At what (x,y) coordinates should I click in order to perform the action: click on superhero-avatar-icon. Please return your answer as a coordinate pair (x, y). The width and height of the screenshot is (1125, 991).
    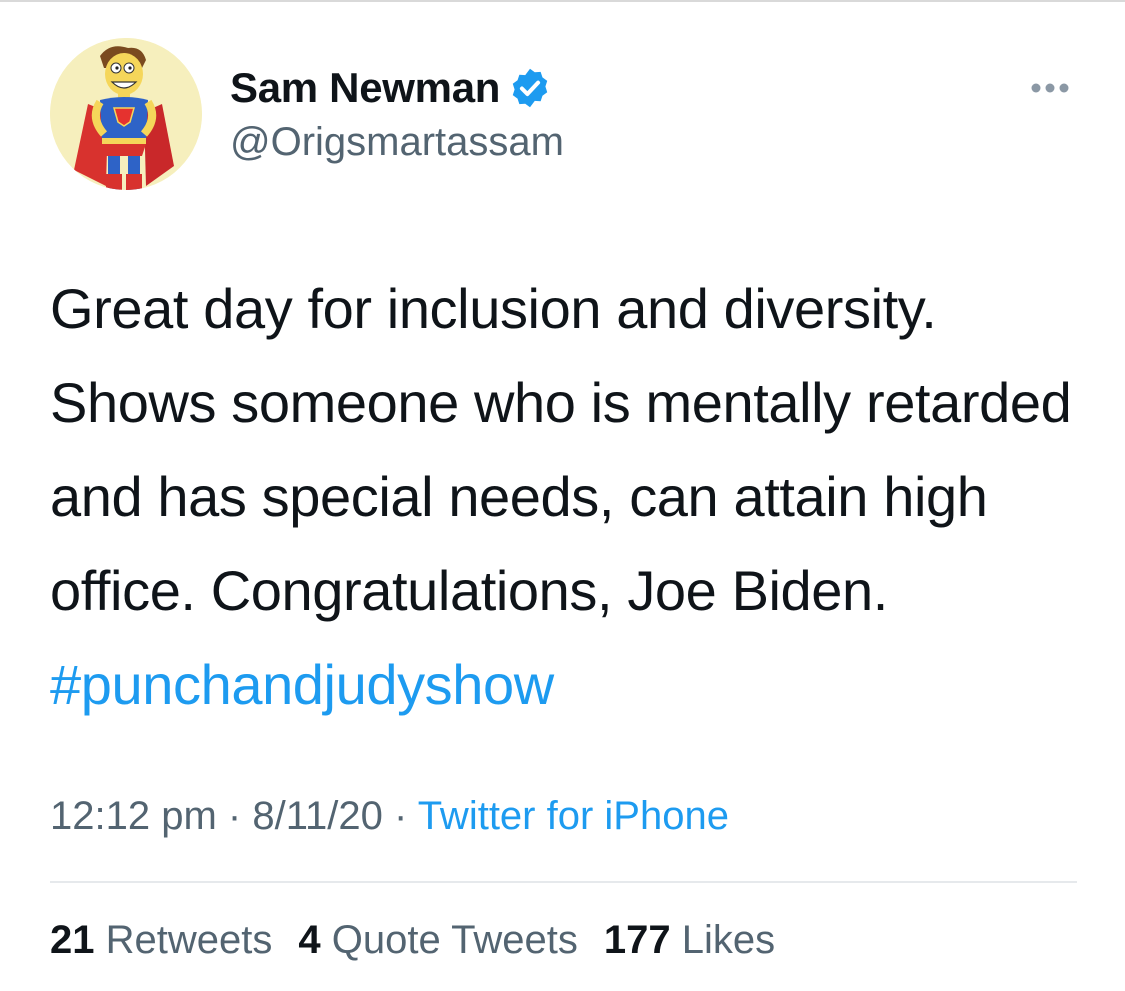
    Looking at the image, I should click on (126, 114).